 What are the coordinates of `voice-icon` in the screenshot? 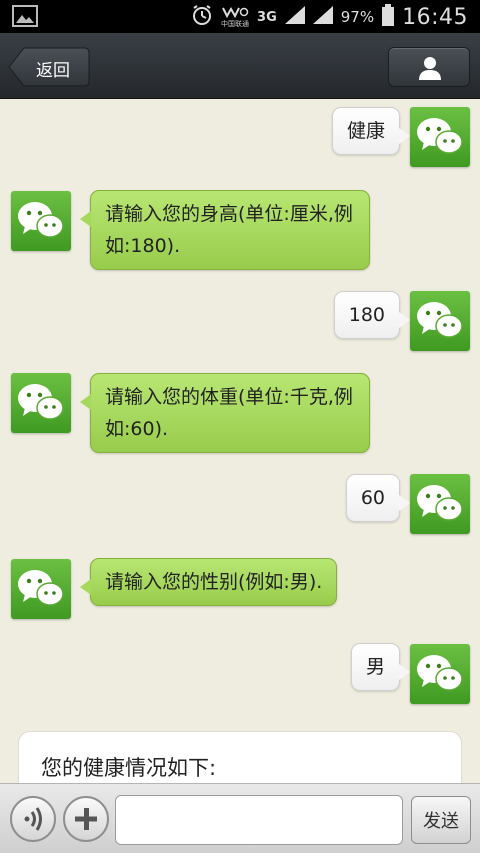 It's located at (33, 819).